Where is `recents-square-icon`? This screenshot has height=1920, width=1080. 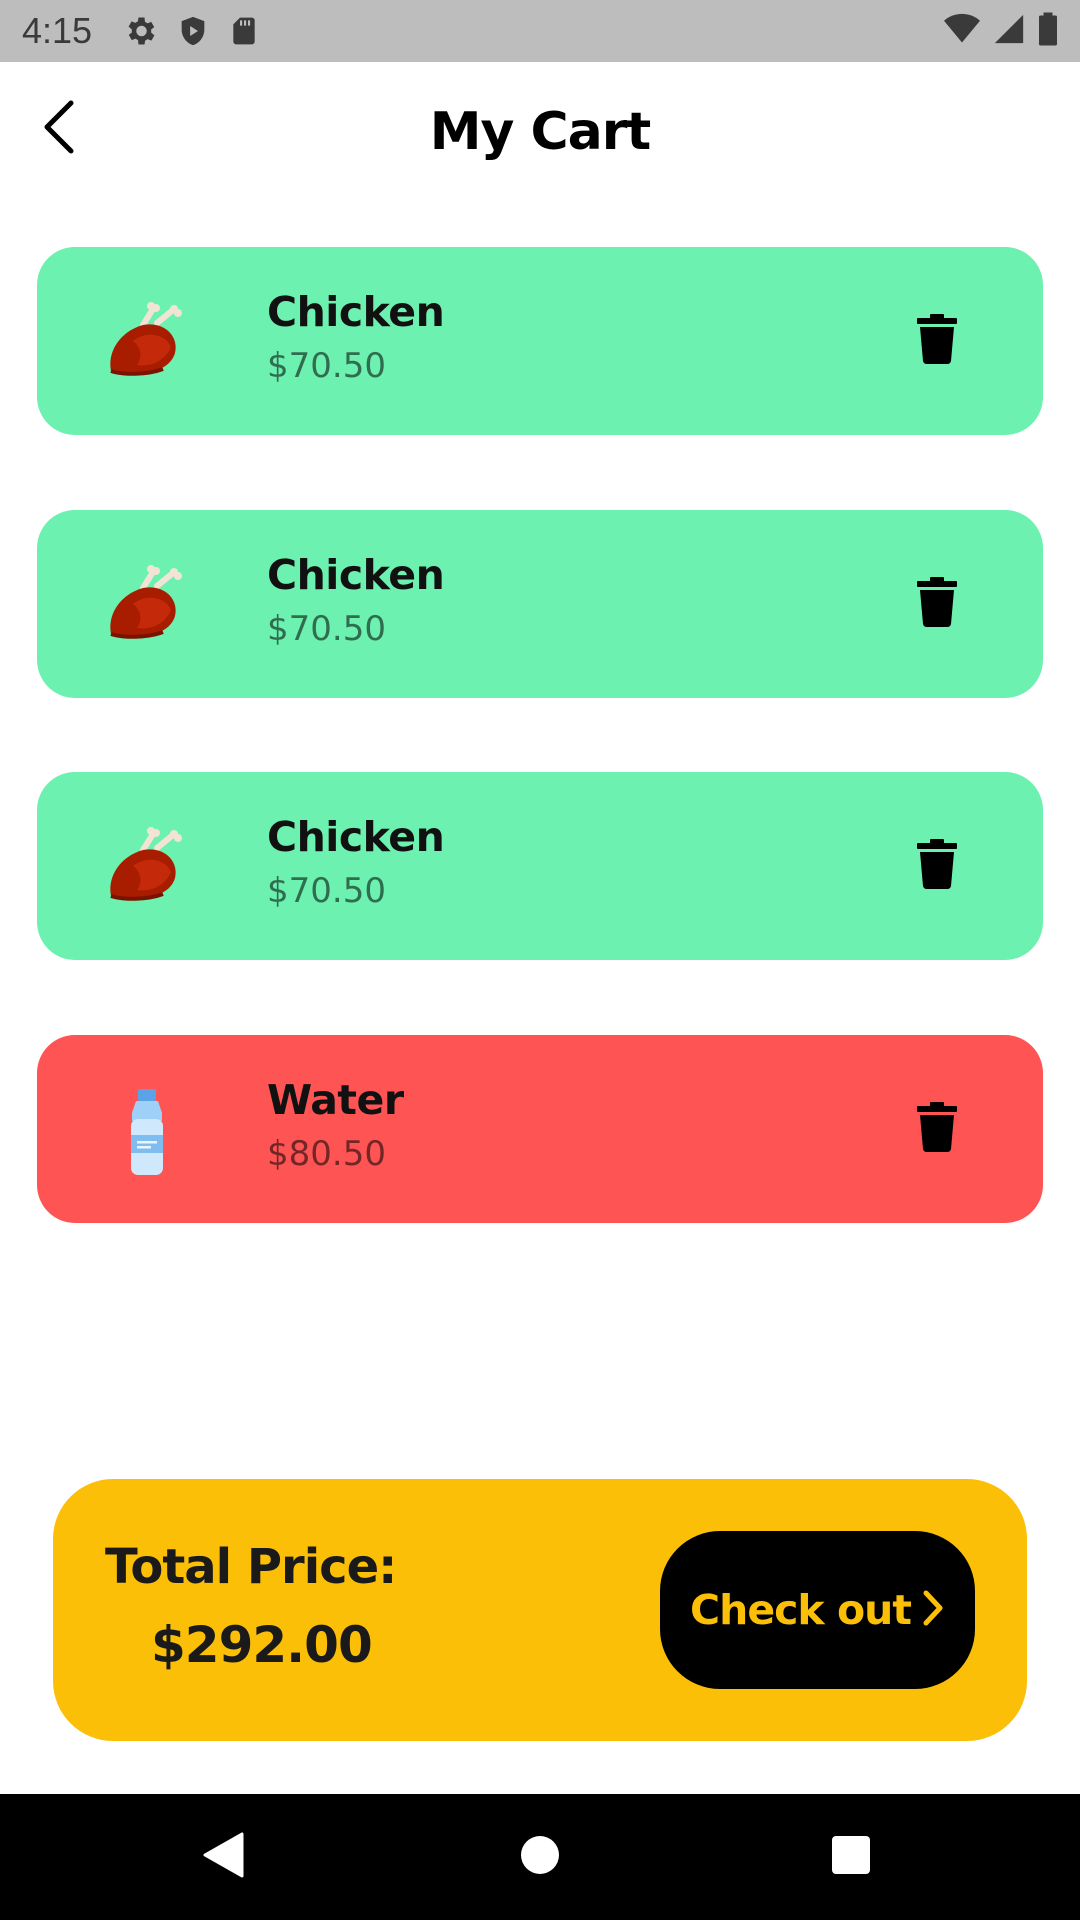
recents-square-icon is located at coordinates (851, 1857).